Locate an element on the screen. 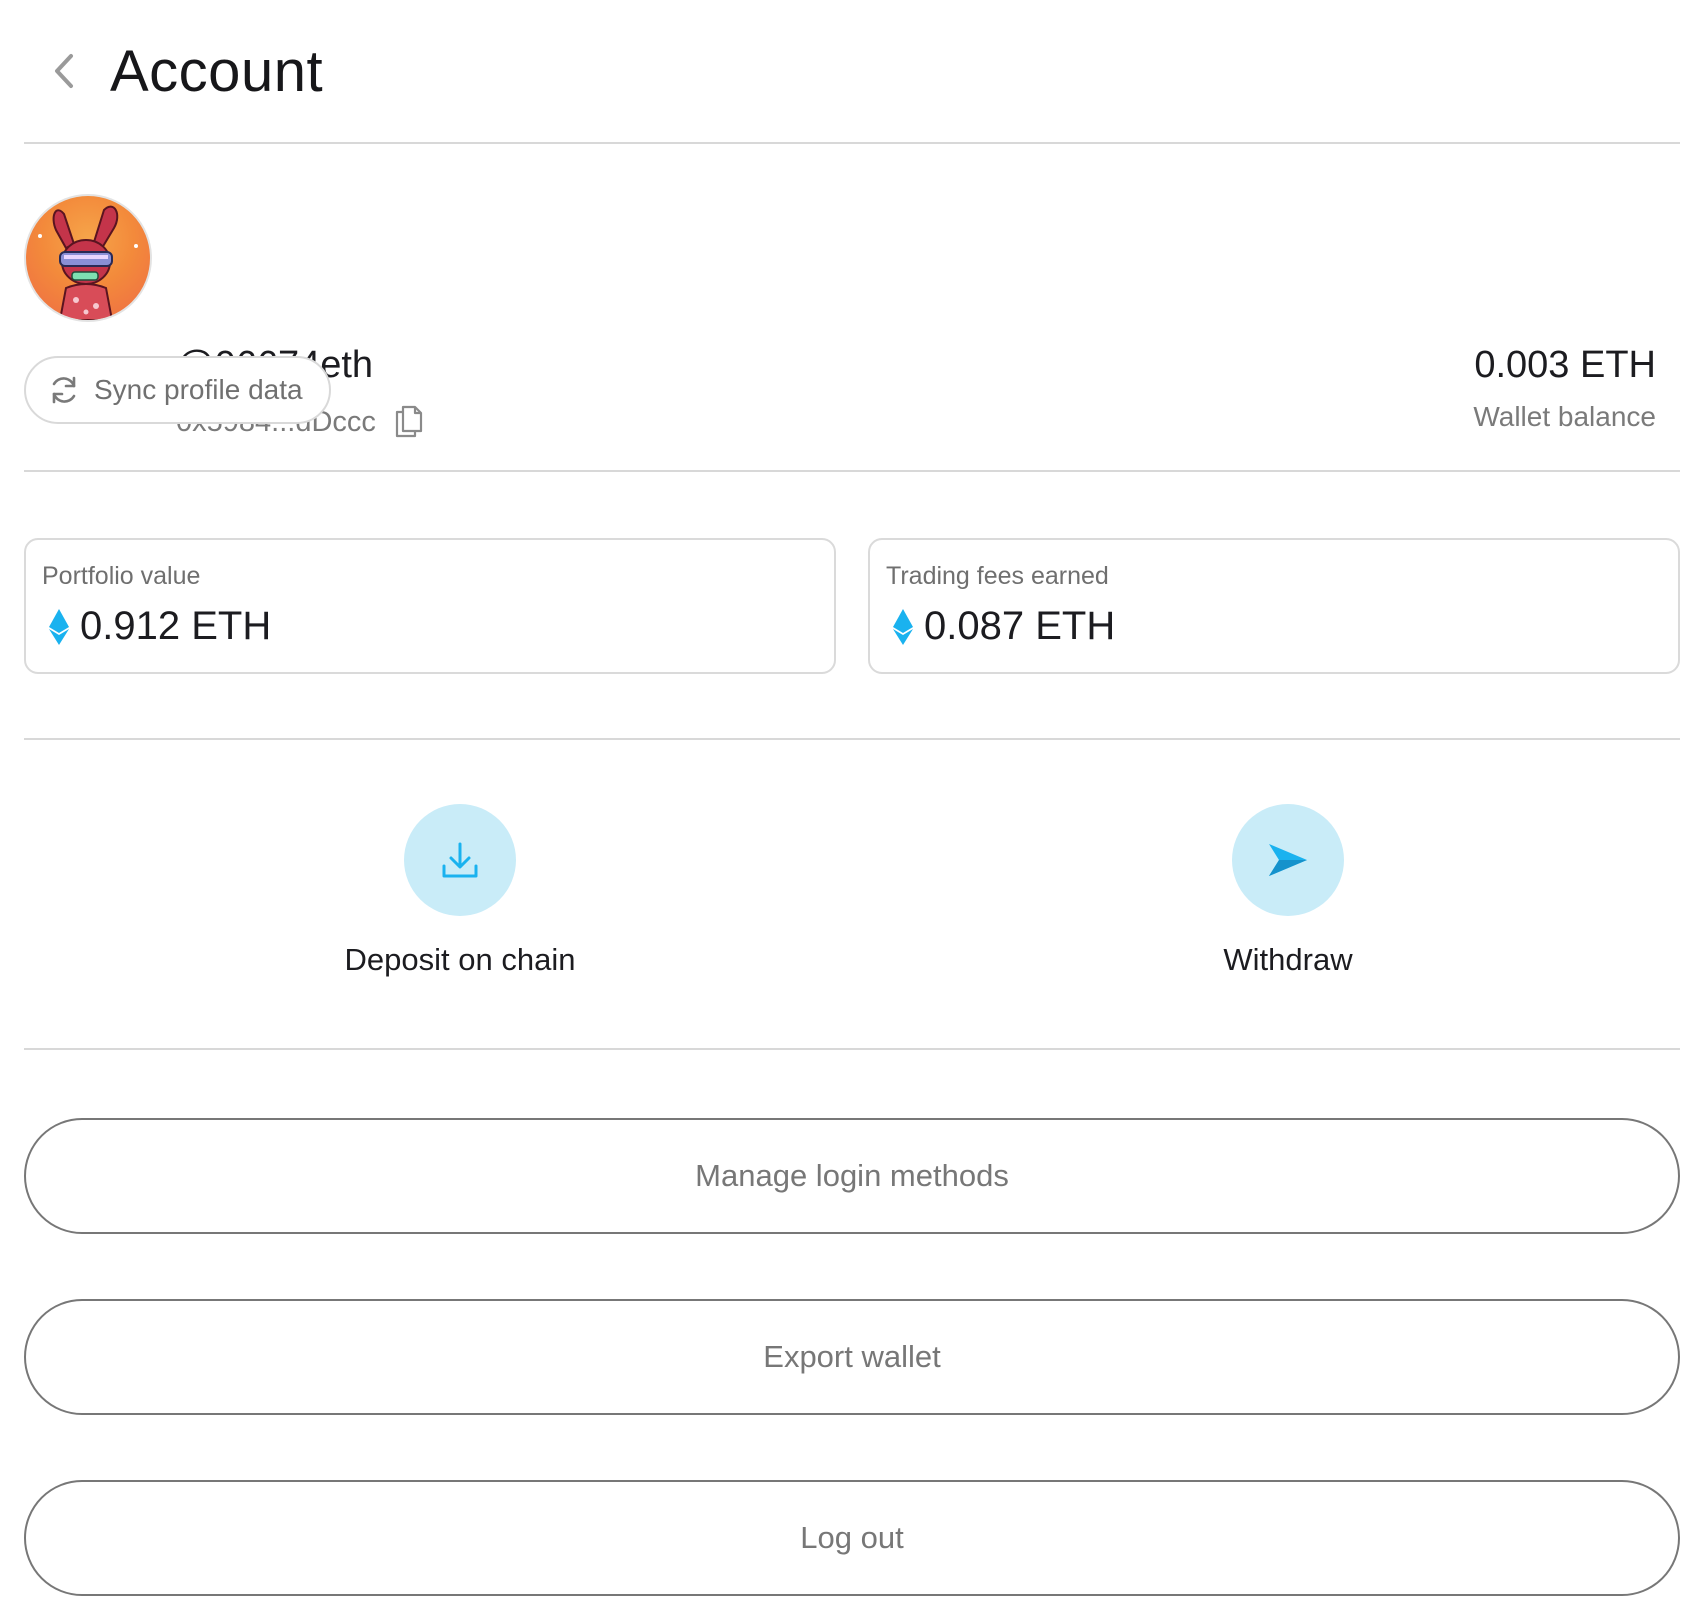 This screenshot has width=1704, height=1612. withdraw-icon-circle is located at coordinates (1288, 860).